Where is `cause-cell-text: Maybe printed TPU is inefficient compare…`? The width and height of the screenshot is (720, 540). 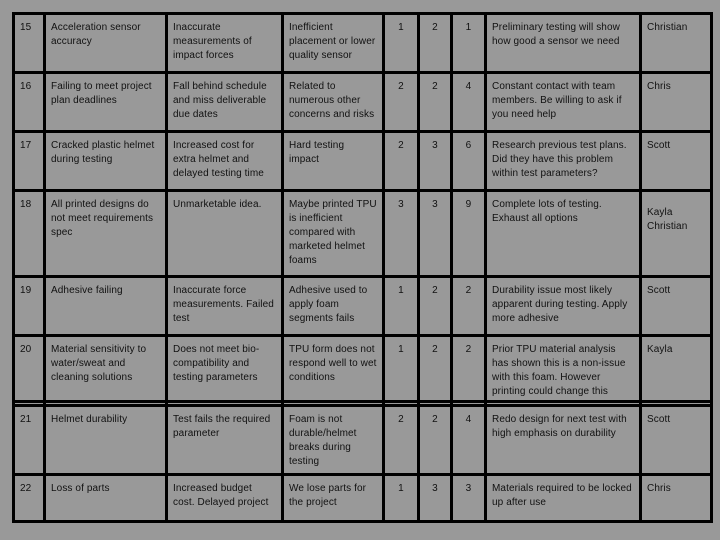
cause-cell-text: Maybe printed TPU is inefficient compare… is located at coordinates (333, 232).